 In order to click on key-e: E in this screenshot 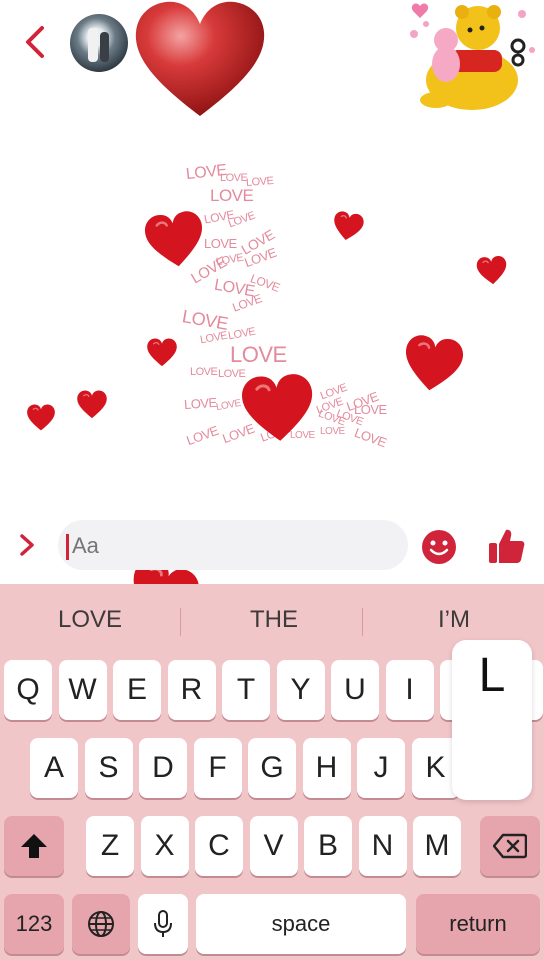, I will do `click(137, 690)`.